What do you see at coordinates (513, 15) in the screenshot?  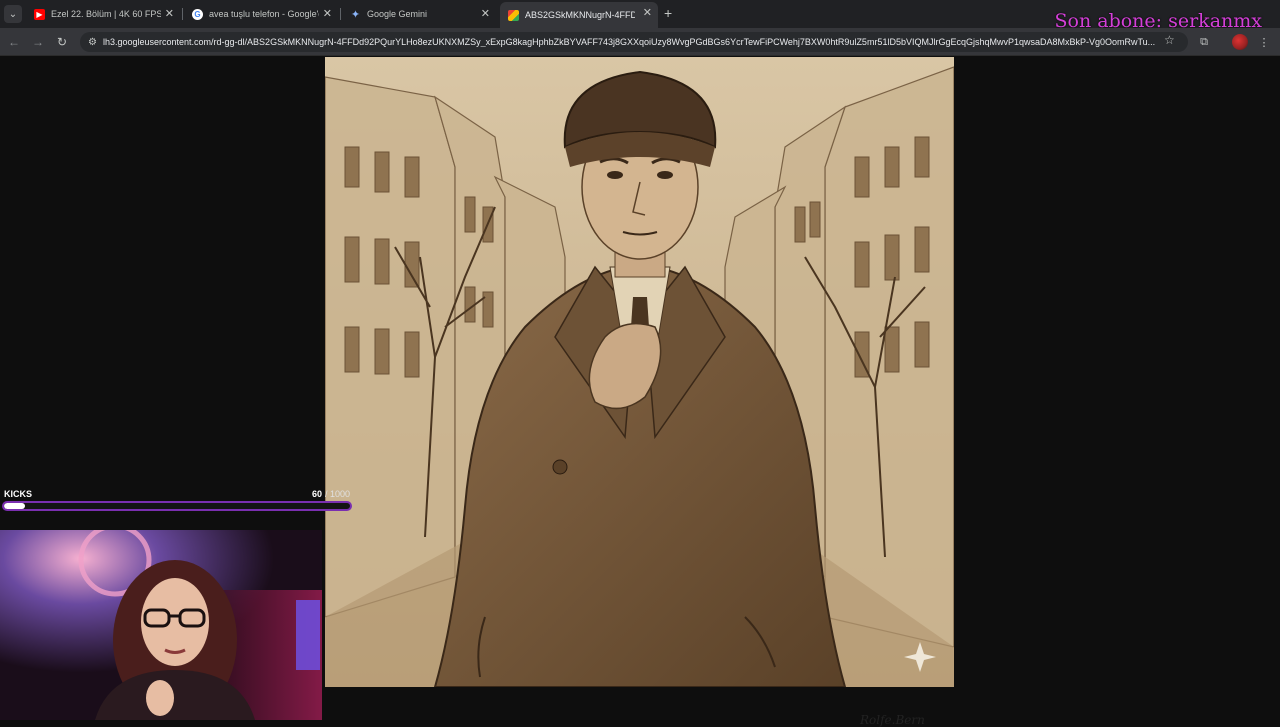 I see `googleusercontent-icon` at bounding box center [513, 15].